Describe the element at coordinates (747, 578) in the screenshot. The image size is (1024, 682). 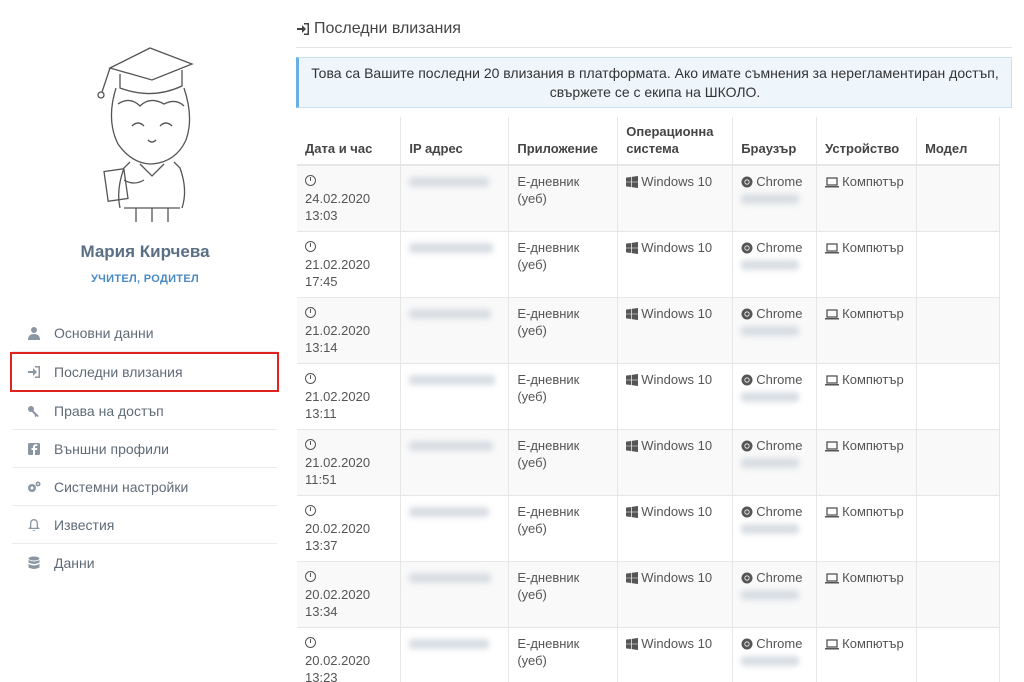
I see `chrome-icon` at that location.